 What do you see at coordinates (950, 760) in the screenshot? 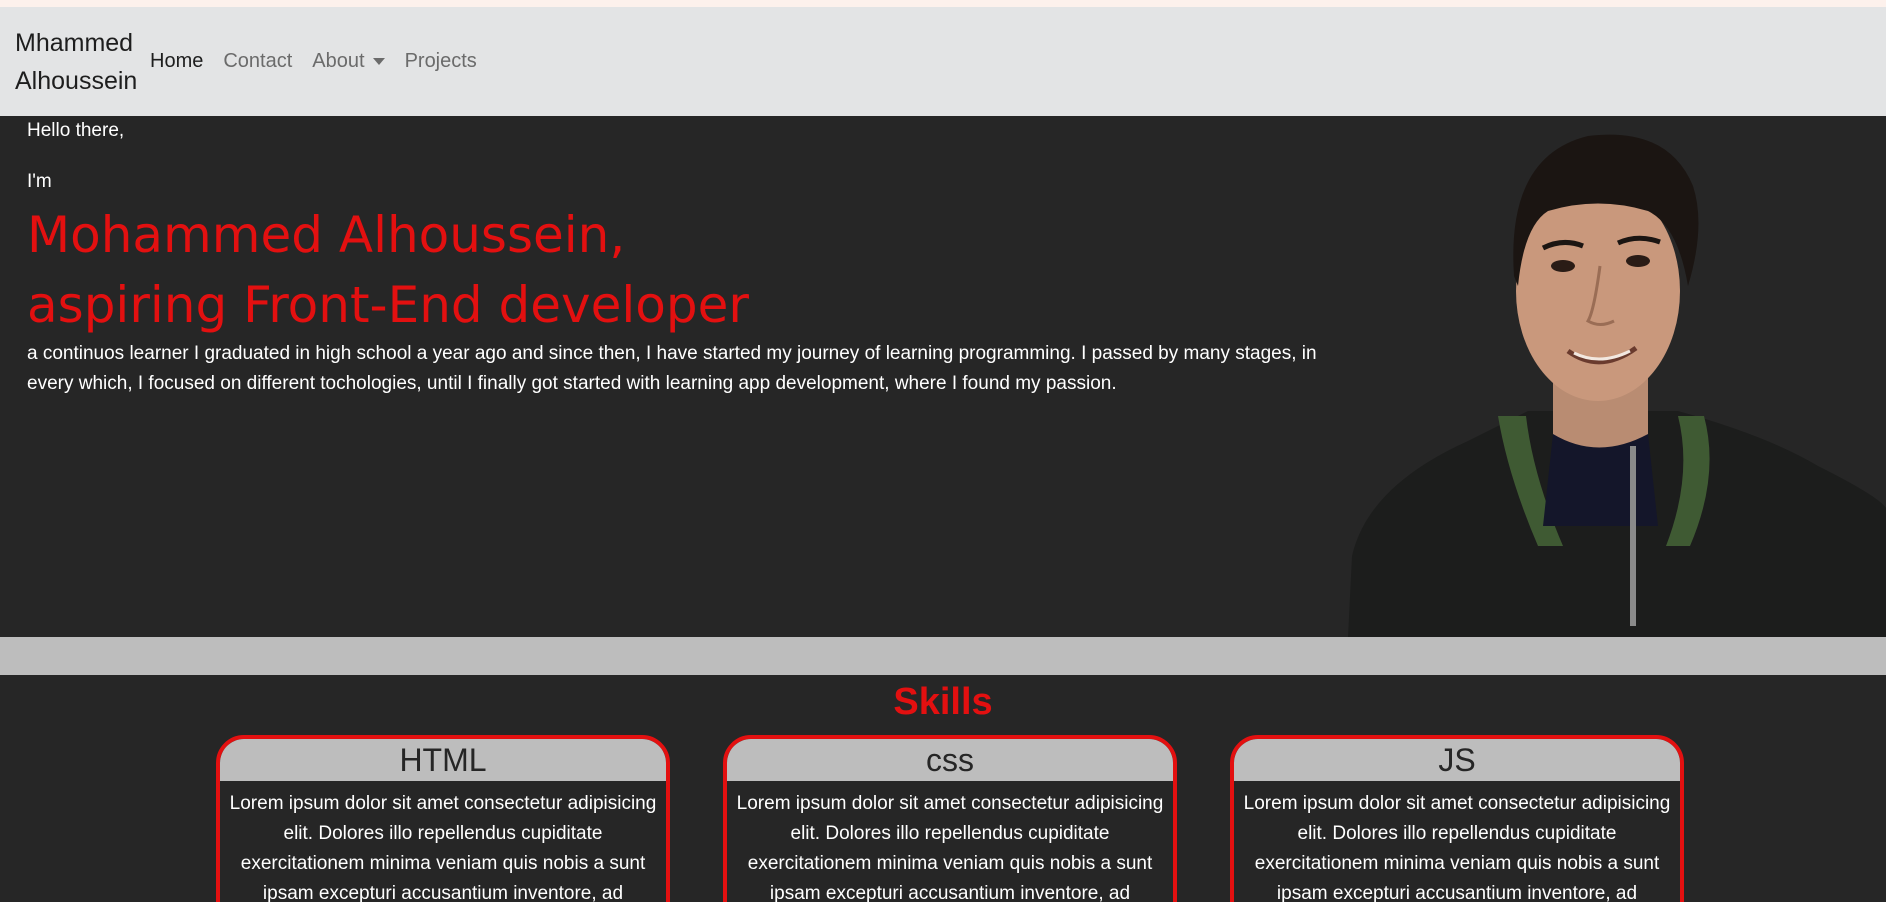
I see `skill-card-title: css` at bounding box center [950, 760].